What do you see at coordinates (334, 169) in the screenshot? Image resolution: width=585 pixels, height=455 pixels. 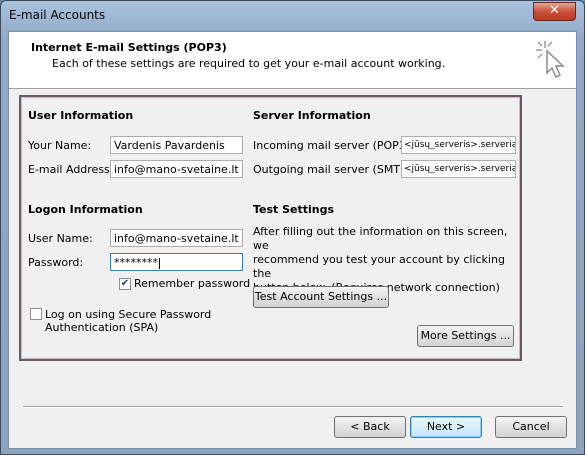 I see `outgoing-server-label: Outgoing mail server (SMTP):` at bounding box center [334, 169].